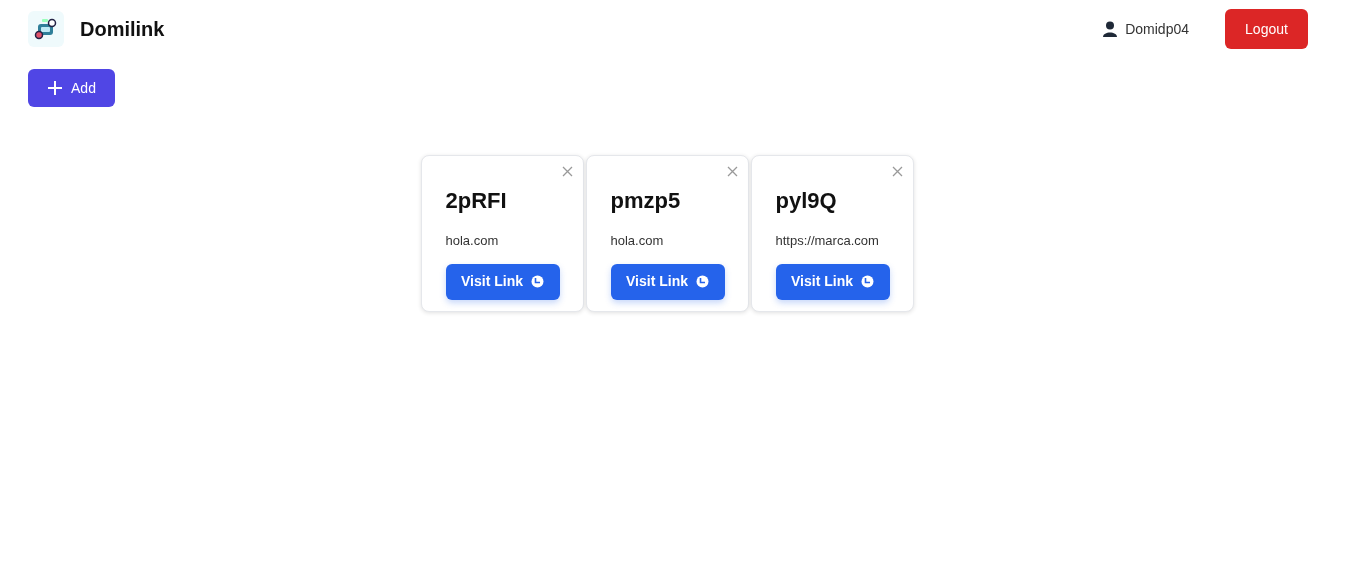 The height and width of the screenshot is (571, 1348). What do you see at coordinates (806, 201) in the screenshot?
I see `link-title: pyl9Q` at bounding box center [806, 201].